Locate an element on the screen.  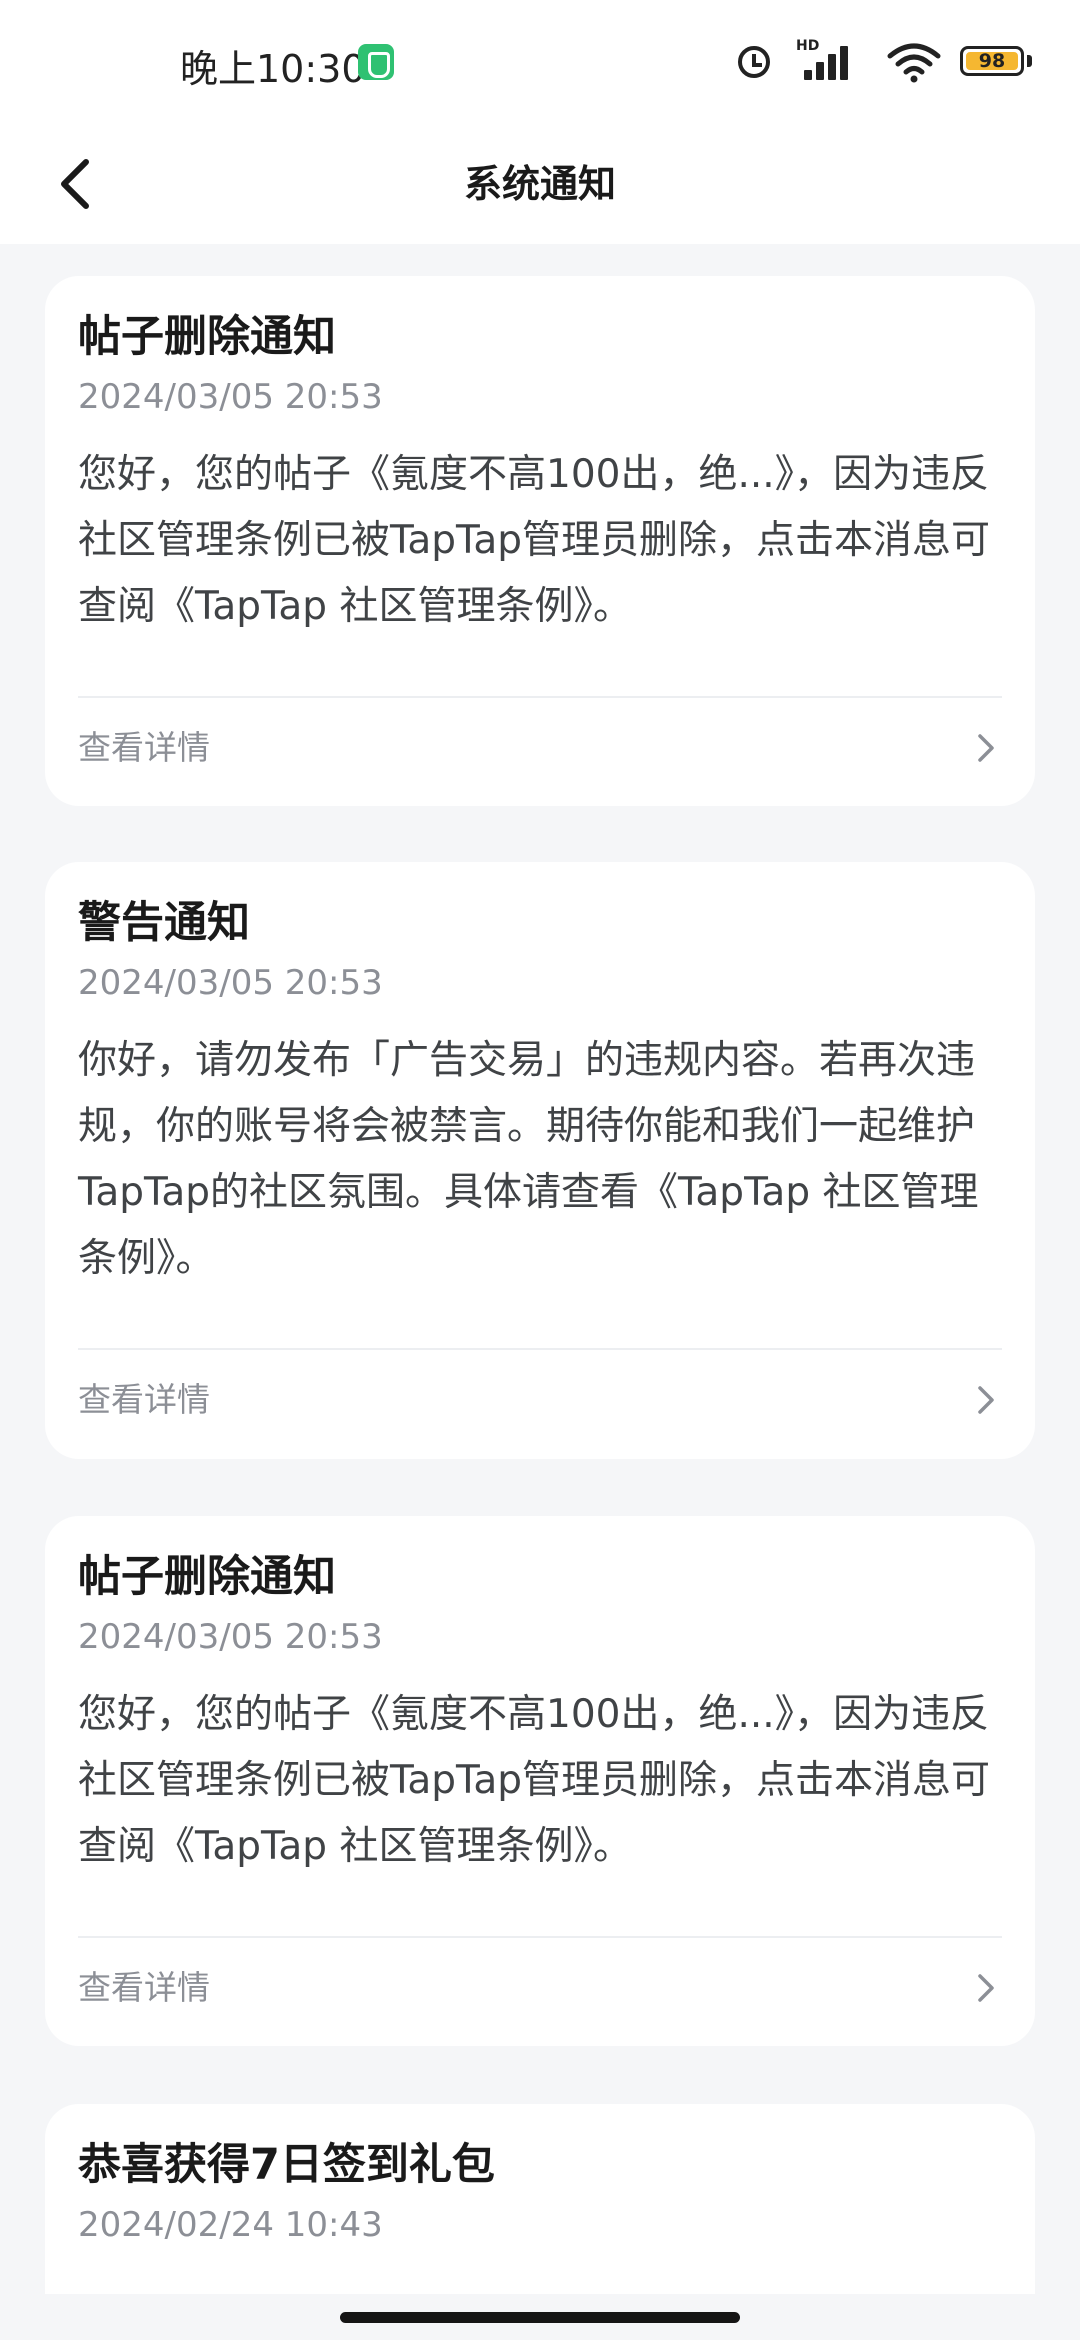
page-title: 系统通知 is located at coordinates (539, 184).